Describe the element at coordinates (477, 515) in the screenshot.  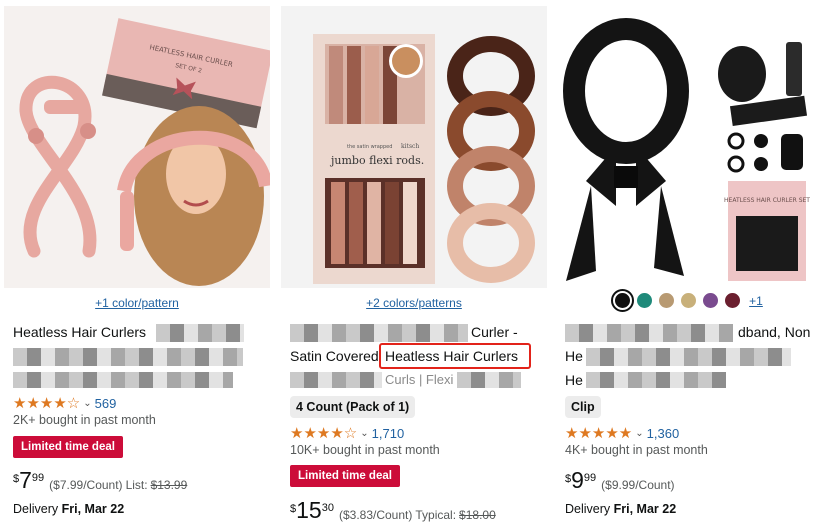
I see `typical-price: $18.00` at that location.